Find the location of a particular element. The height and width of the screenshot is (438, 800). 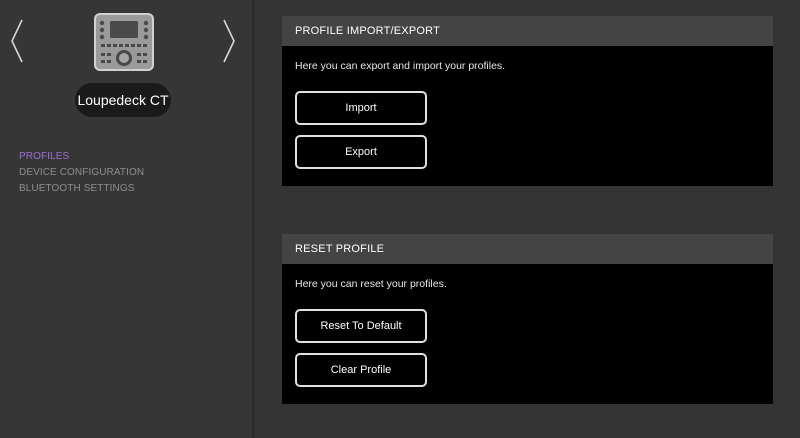

sidebar-item-device-configuration: DEVICE CONFIGURATION is located at coordinates (81, 173).